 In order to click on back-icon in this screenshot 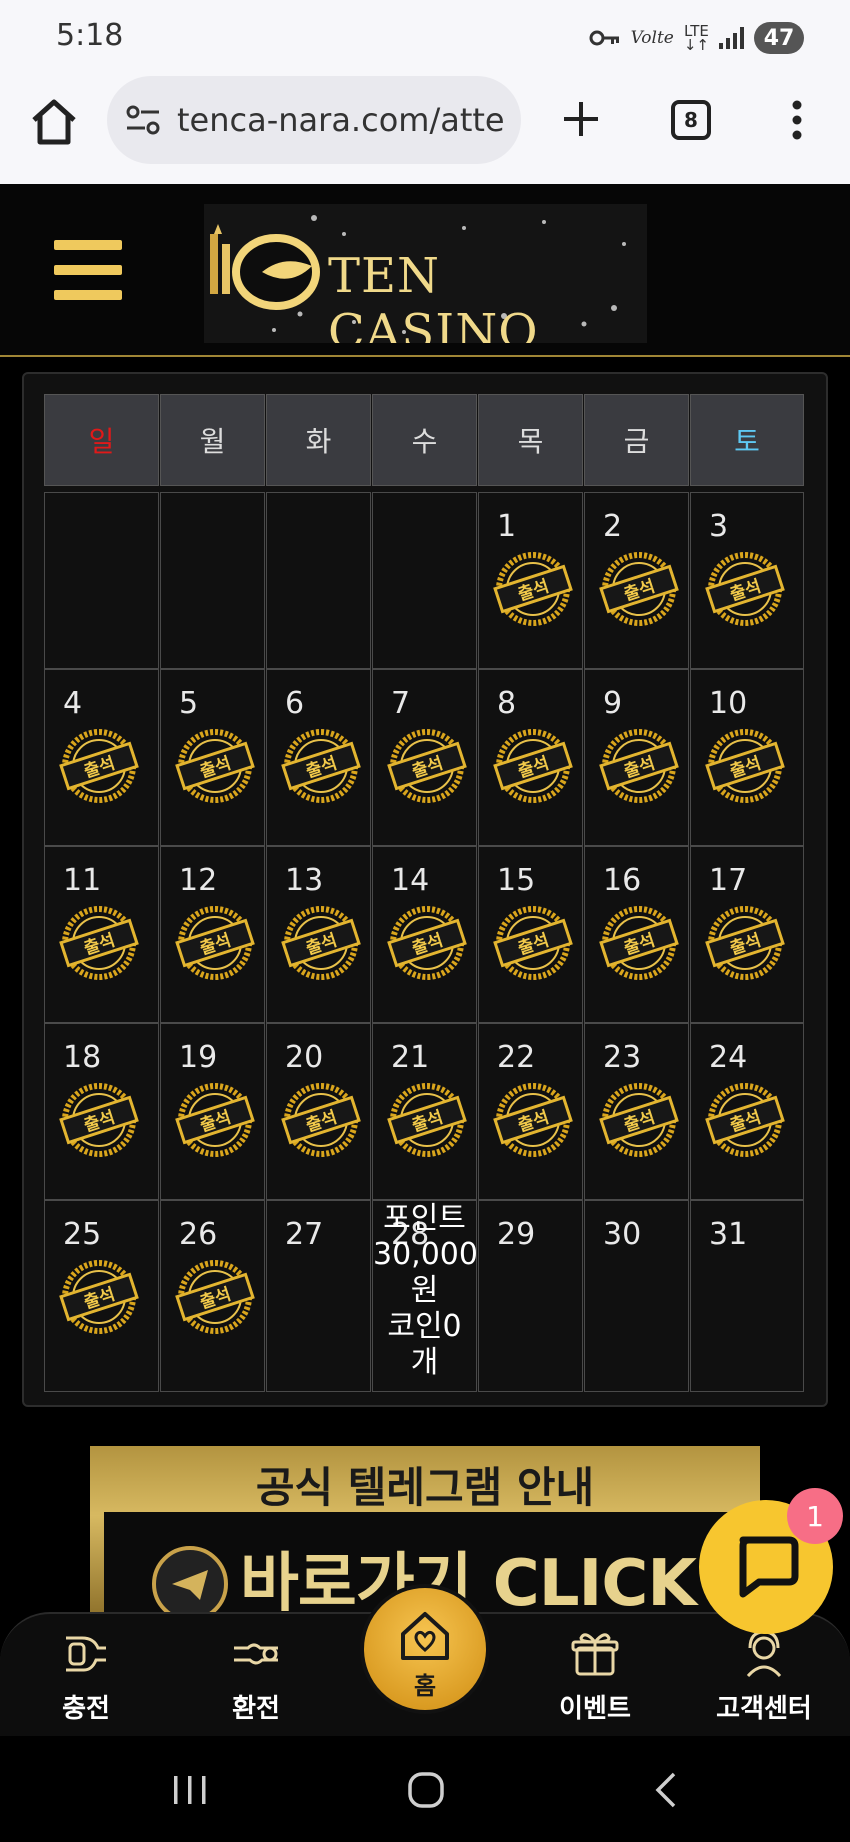, I will do `click(665, 1790)`.